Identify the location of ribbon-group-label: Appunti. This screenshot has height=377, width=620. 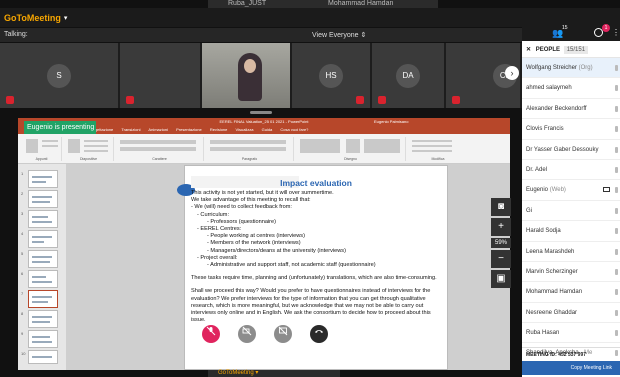
(41, 159).